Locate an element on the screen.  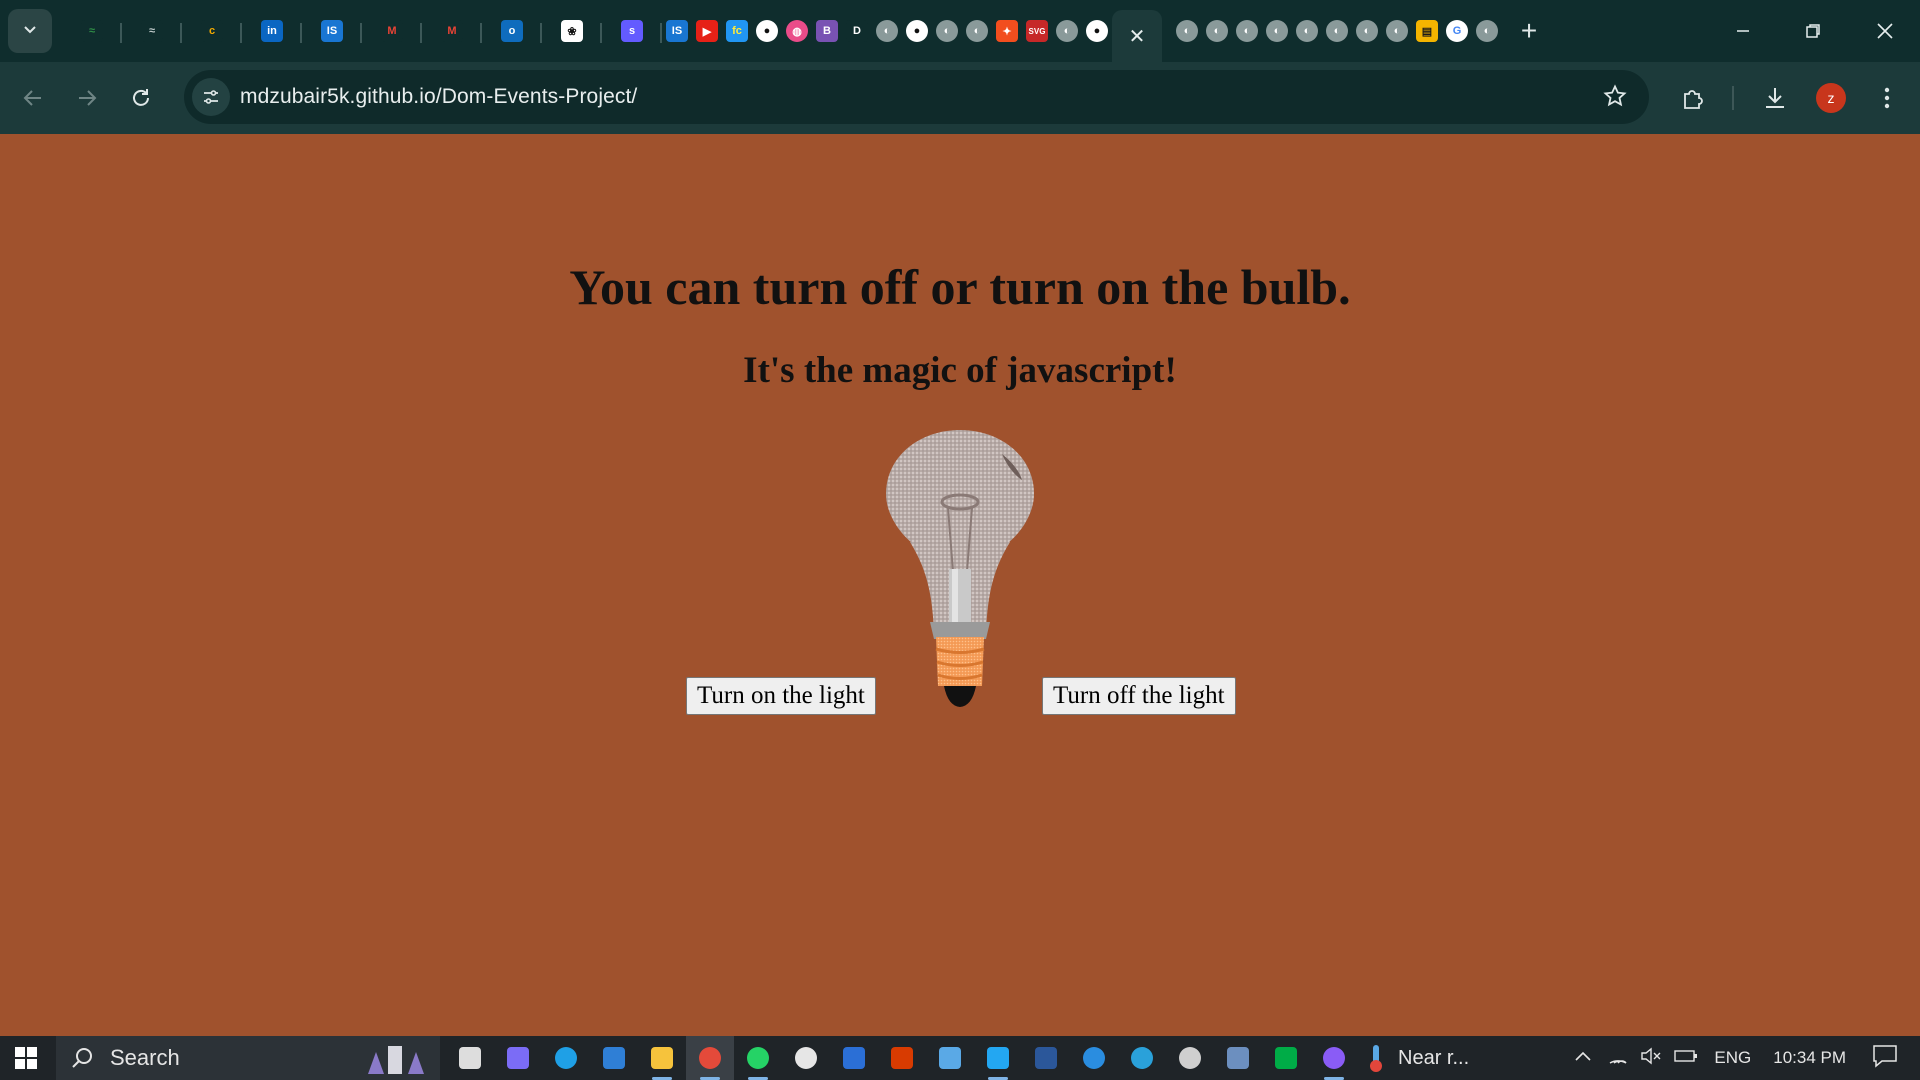
url-text: mdzubair5k.github.io/Dom-Events-Project/ is located at coordinates (438, 97).